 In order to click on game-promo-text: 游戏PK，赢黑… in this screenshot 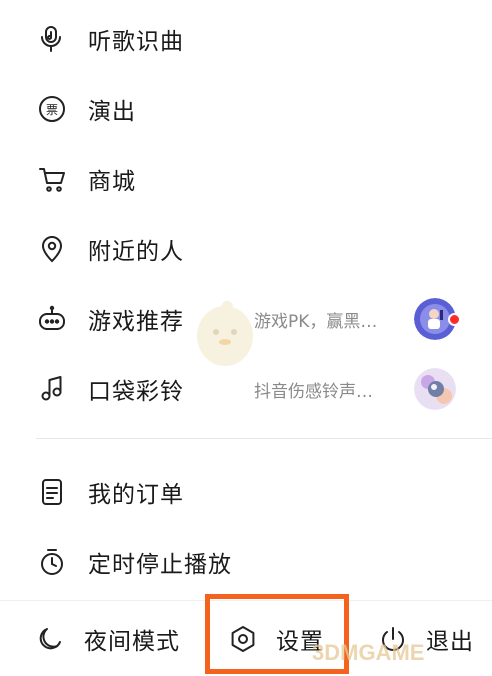, I will do `click(316, 321)`.